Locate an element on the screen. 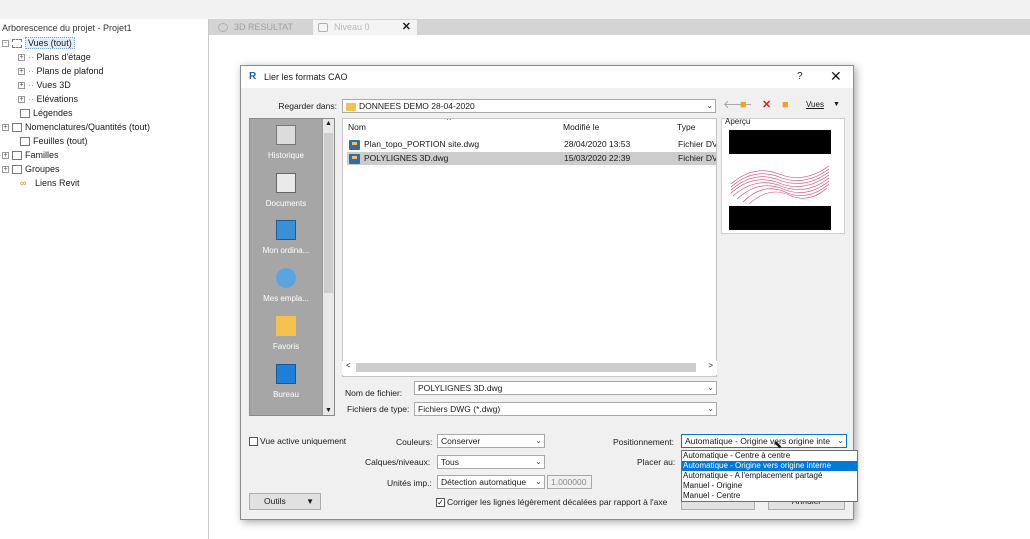 The height and width of the screenshot is (539, 1030). tab-niveau-0: Niveau 0 ✕ is located at coordinates (365, 27).